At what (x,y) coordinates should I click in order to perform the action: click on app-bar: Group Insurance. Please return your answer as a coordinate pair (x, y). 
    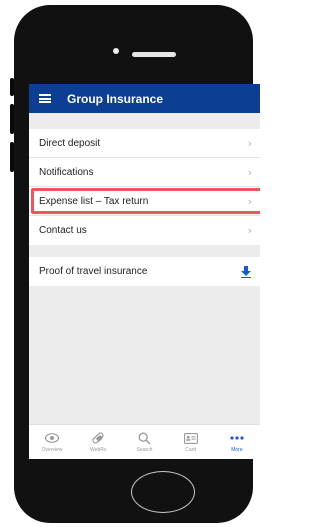
    Looking at the image, I should click on (144, 98).